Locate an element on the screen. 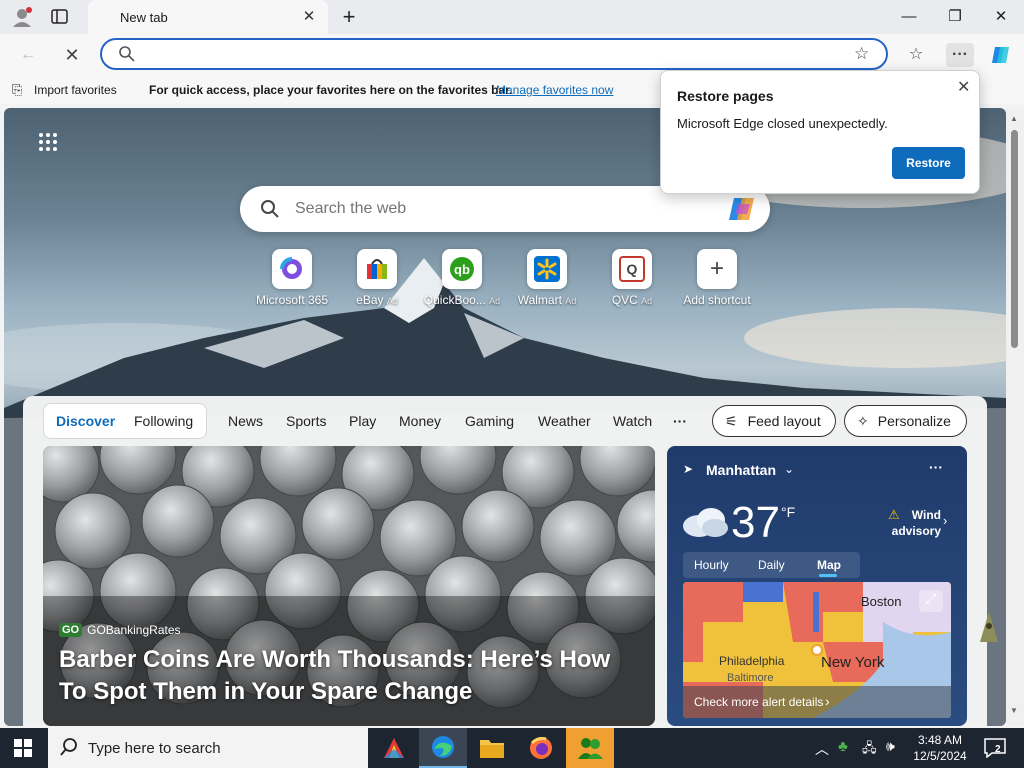 The height and width of the screenshot is (768, 1024). source-row: GO GOBankingRates is located at coordinates (120, 630).